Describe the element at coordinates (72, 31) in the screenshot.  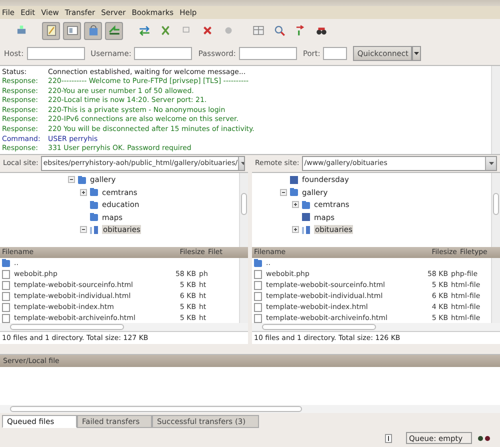
I see `window-icon` at that location.